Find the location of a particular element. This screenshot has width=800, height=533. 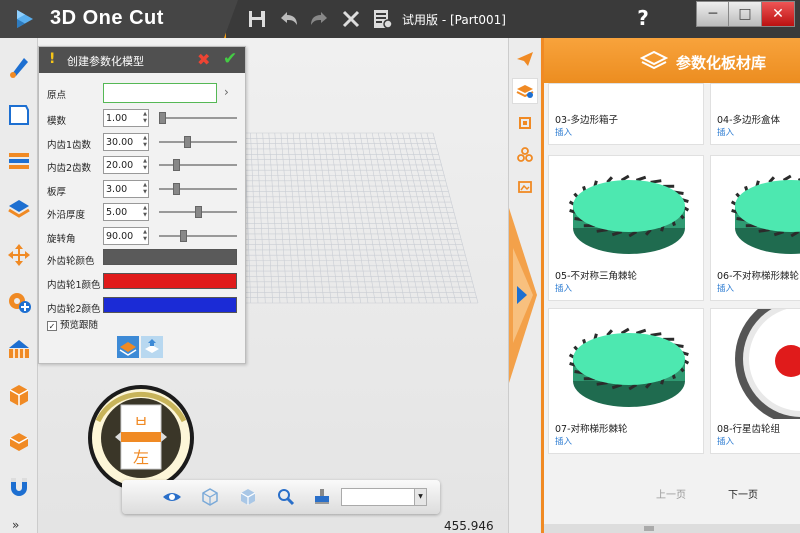

param-value: 1.00 is located at coordinates (116, 118).